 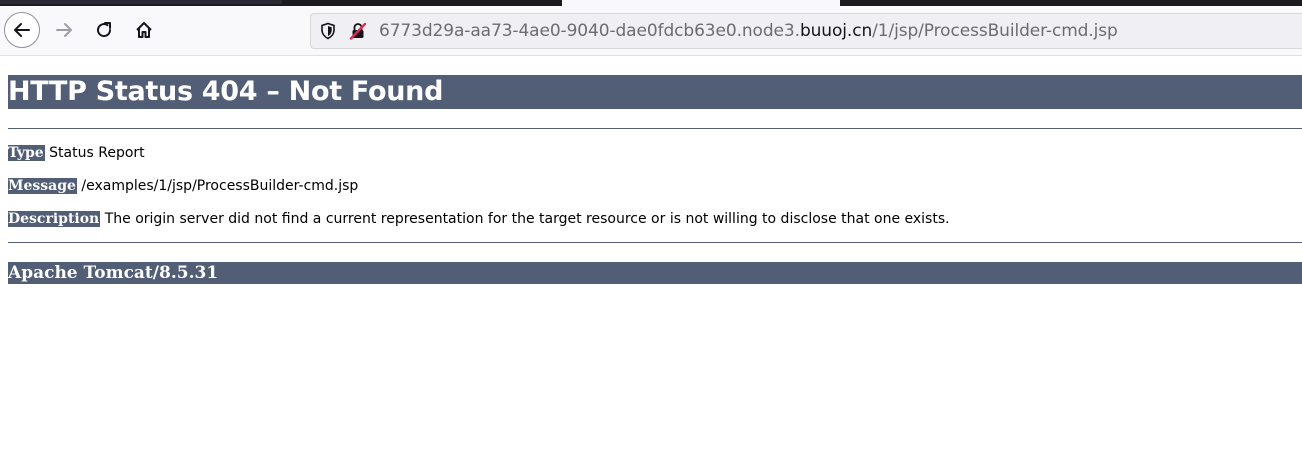 I want to click on divider-bottom, so click(x=655, y=242).